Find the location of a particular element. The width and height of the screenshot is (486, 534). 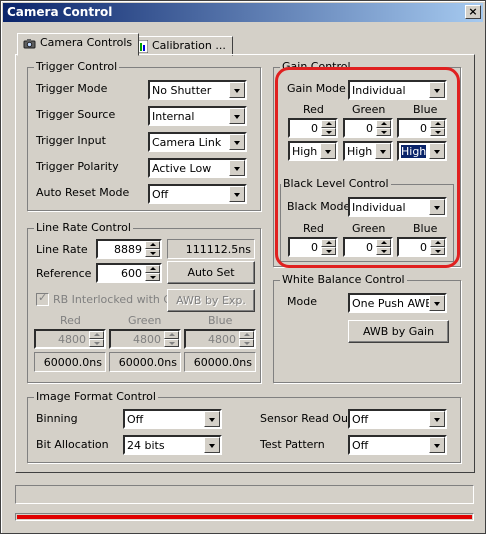

rb-interlock-checkbox is located at coordinates (42, 298).